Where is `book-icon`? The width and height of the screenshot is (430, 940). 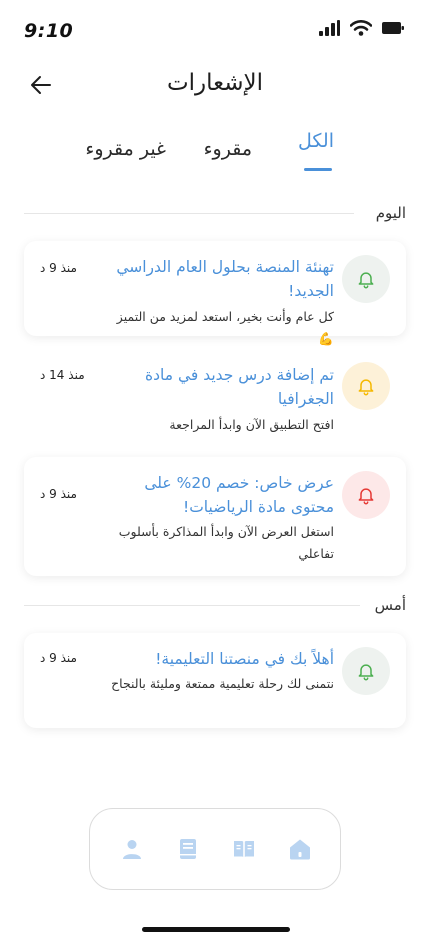
book-icon is located at coordinates (188, 849).